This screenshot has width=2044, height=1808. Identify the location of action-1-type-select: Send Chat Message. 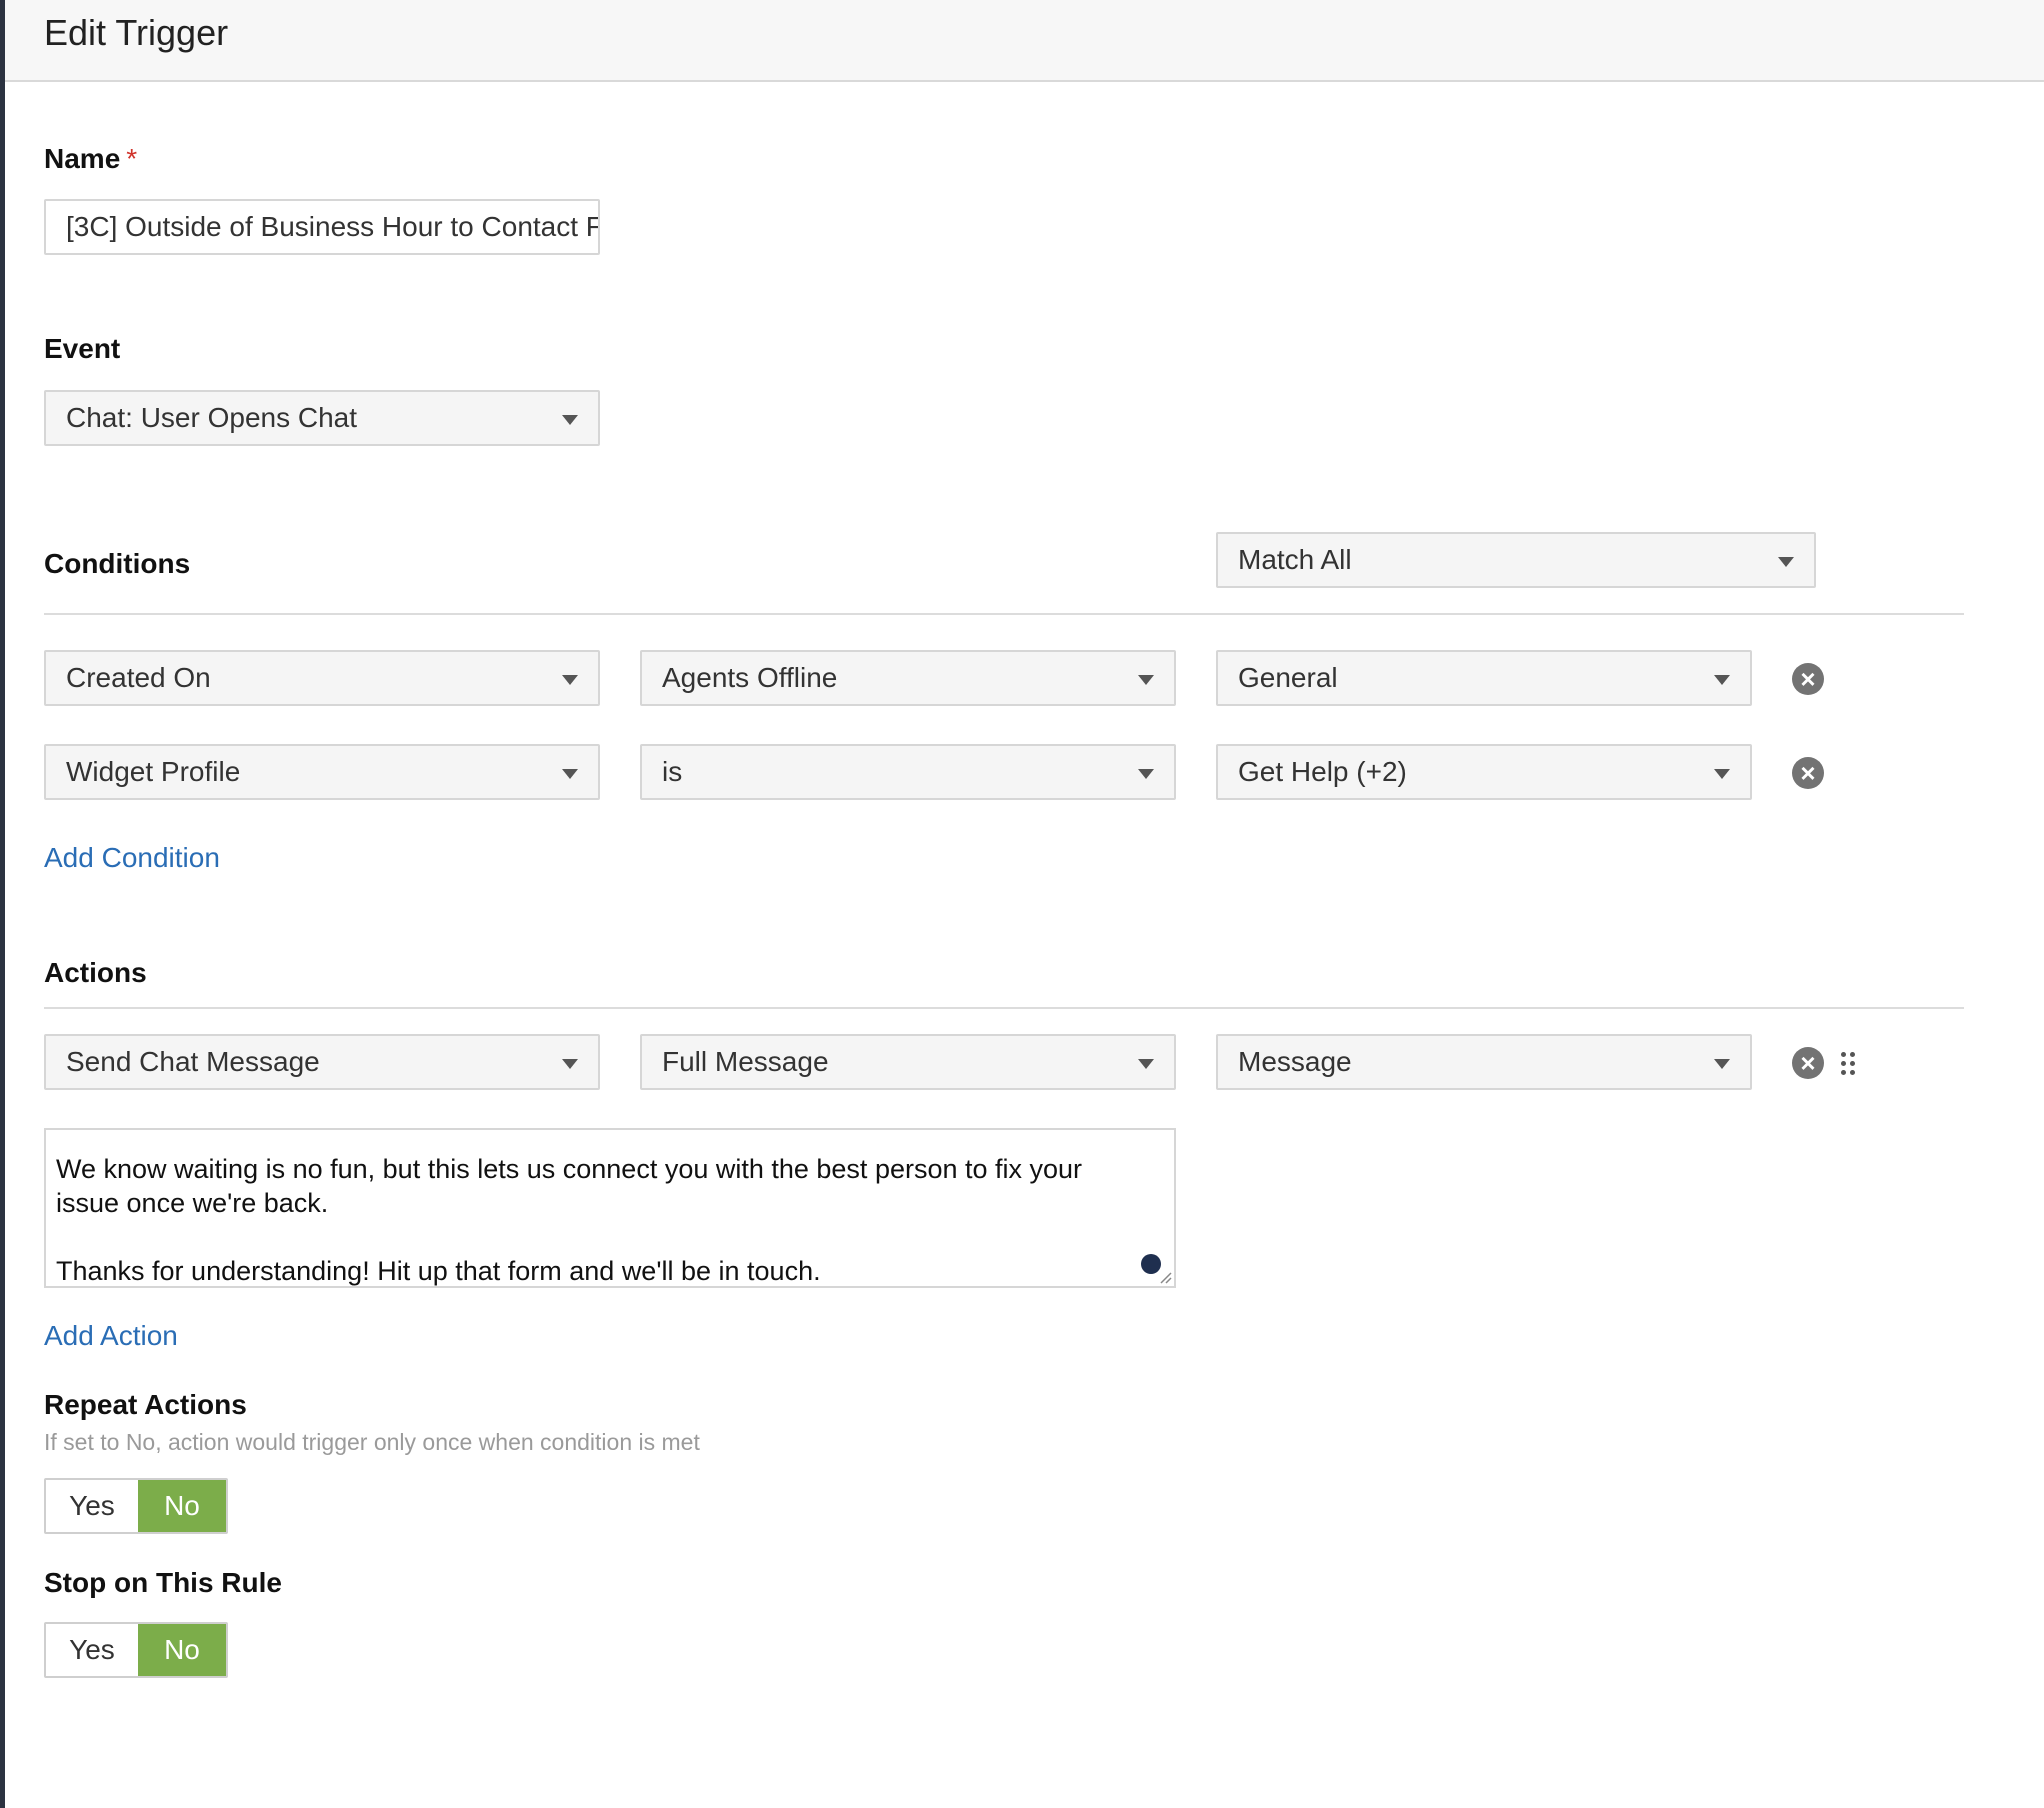
(322, 1062).